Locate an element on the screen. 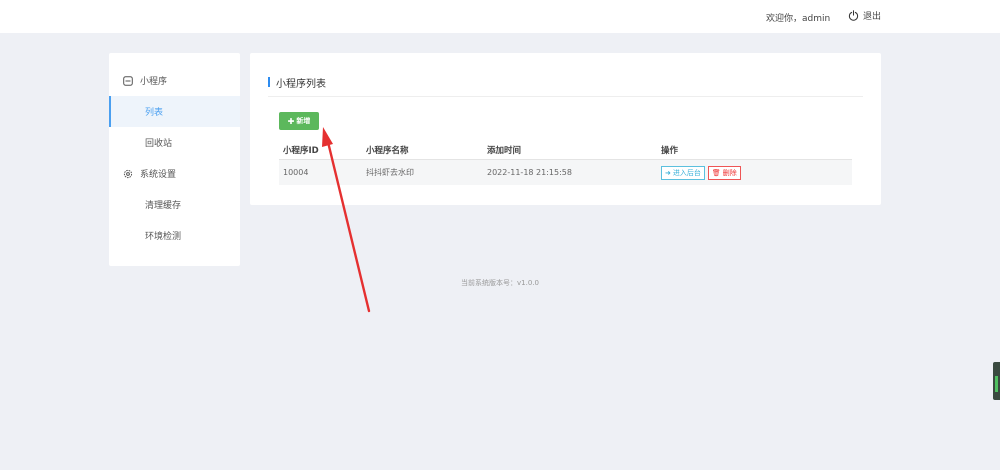 Image resolution: width=1000 pixels, height=470 pixels. sidebar-group-miniprogram: 小程序 is located at coordinates (174, 80).